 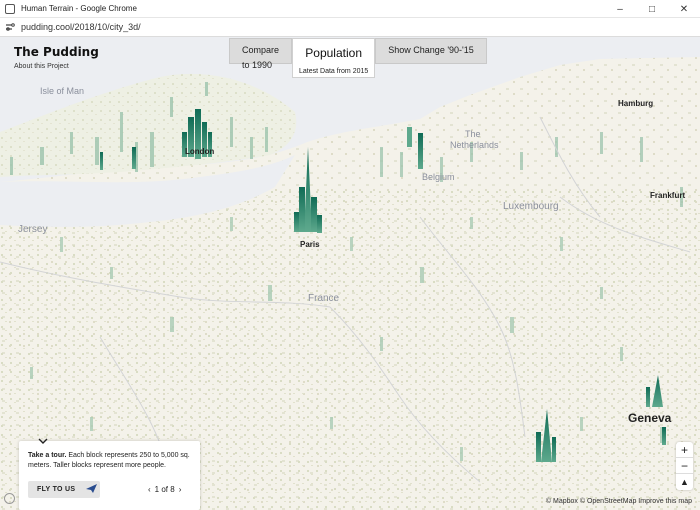 I want to click on place-label-geneva: Geneva, so click(x=650, y=418).